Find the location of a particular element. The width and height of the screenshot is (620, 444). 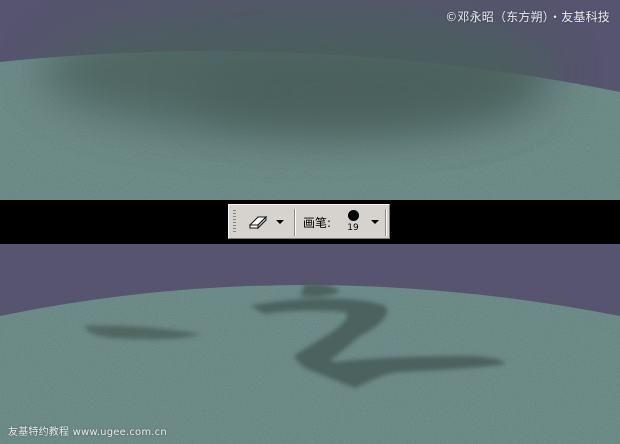

tool-preset-dropdown-arrow is located at coordinates (280, 222).